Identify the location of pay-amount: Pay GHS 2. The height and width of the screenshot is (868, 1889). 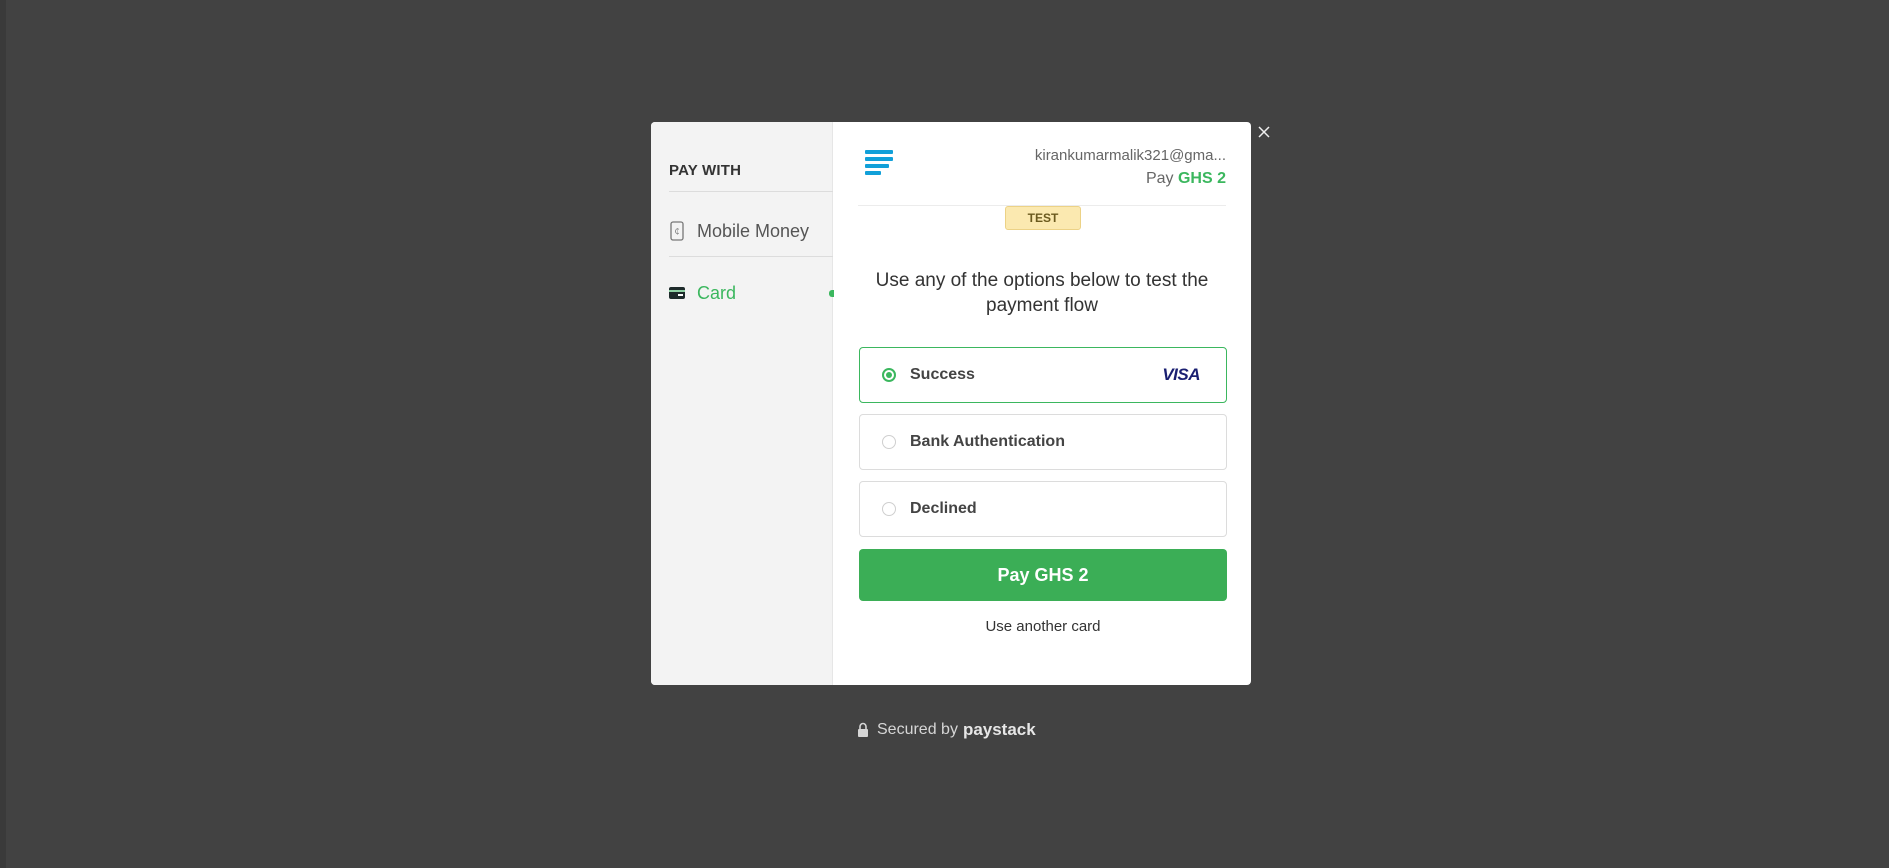
(1186, 179).